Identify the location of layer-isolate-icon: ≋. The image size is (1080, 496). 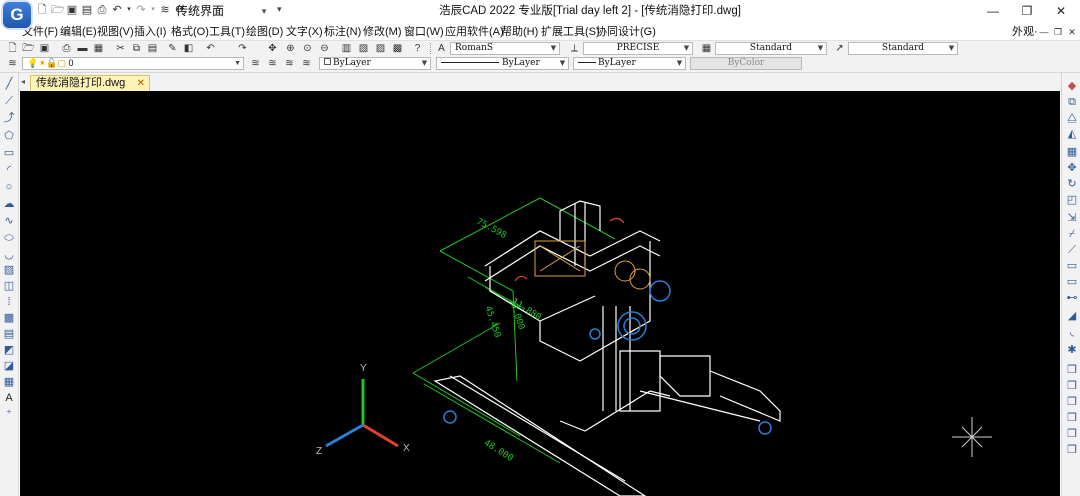
(306, 63).